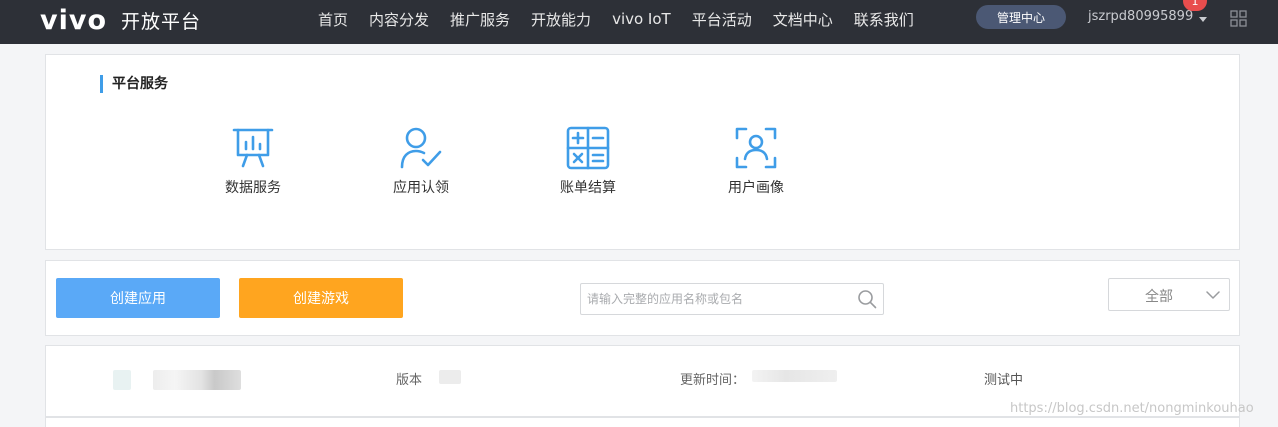 This screenshot has width=1278, height=427. What do you see at coordinates (122, 380) in the screenshot?
I see `app-icon-placeholder` at bounding box center [122, 380].